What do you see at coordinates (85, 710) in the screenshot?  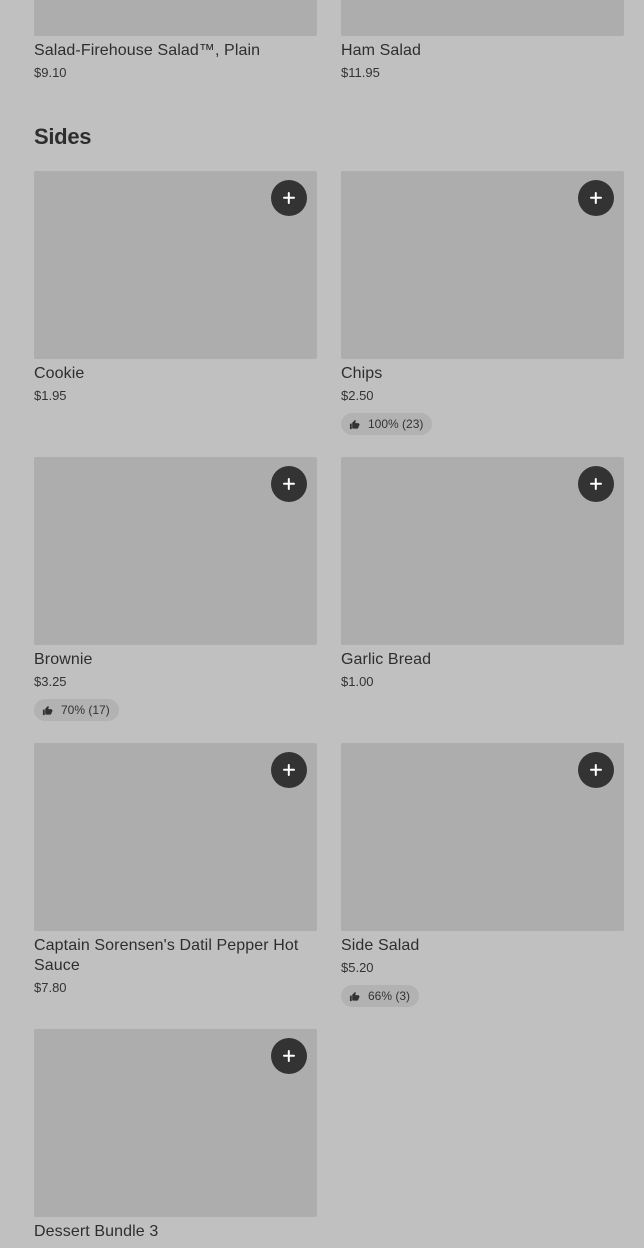 I see `rating-text: 70% (17)` at bounding box center [85, 710].